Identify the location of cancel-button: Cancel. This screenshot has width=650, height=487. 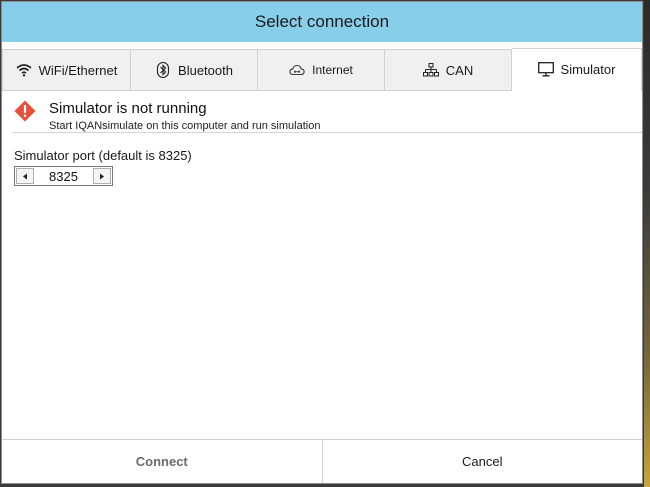
(482, 461).